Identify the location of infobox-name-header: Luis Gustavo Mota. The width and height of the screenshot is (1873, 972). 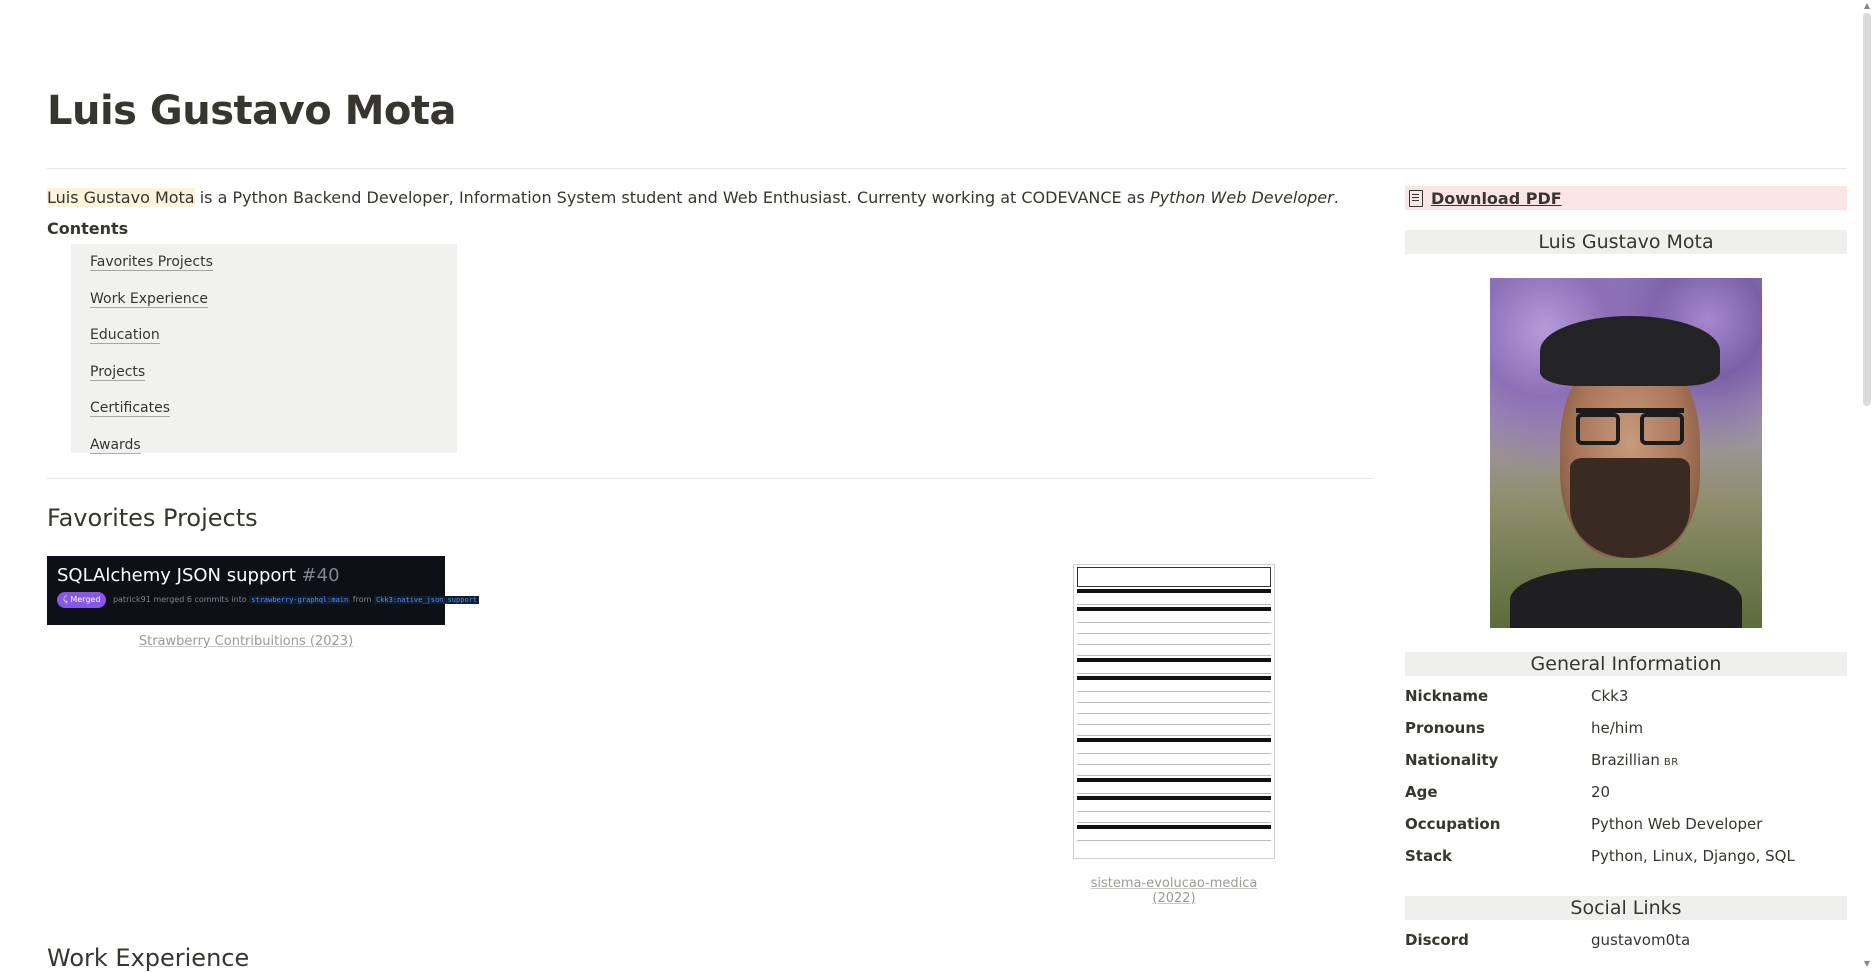
(1626, 242).